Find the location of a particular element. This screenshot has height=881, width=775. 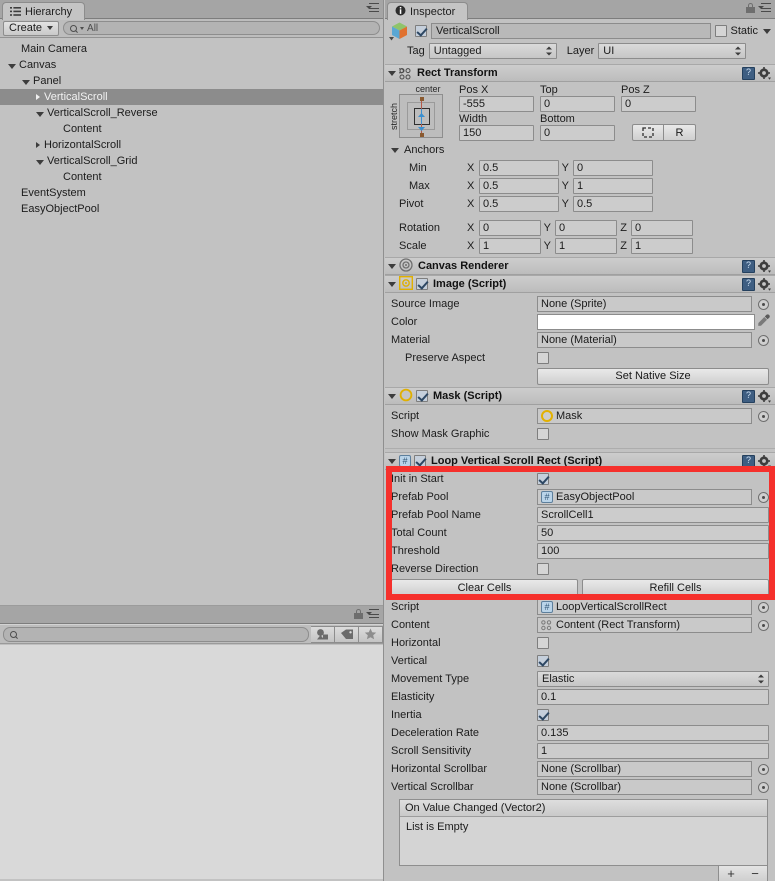

pos-z-input: 0 is located at coordinates (658, 104).